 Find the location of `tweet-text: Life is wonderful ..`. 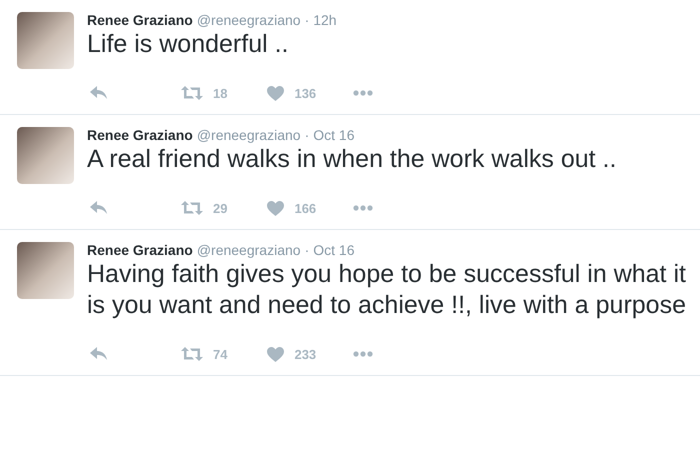

tweet-text: Life is wonderful .. is located at coordinates (188, 44).